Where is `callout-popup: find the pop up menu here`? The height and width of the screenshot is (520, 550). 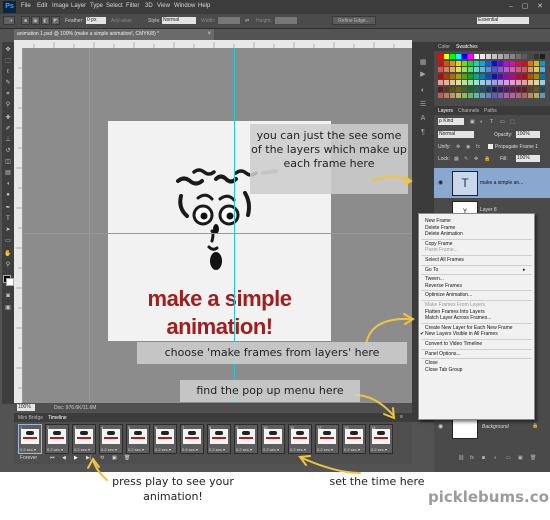
callout-popup: find the pop up menu here is located at coordinates (270, 391).